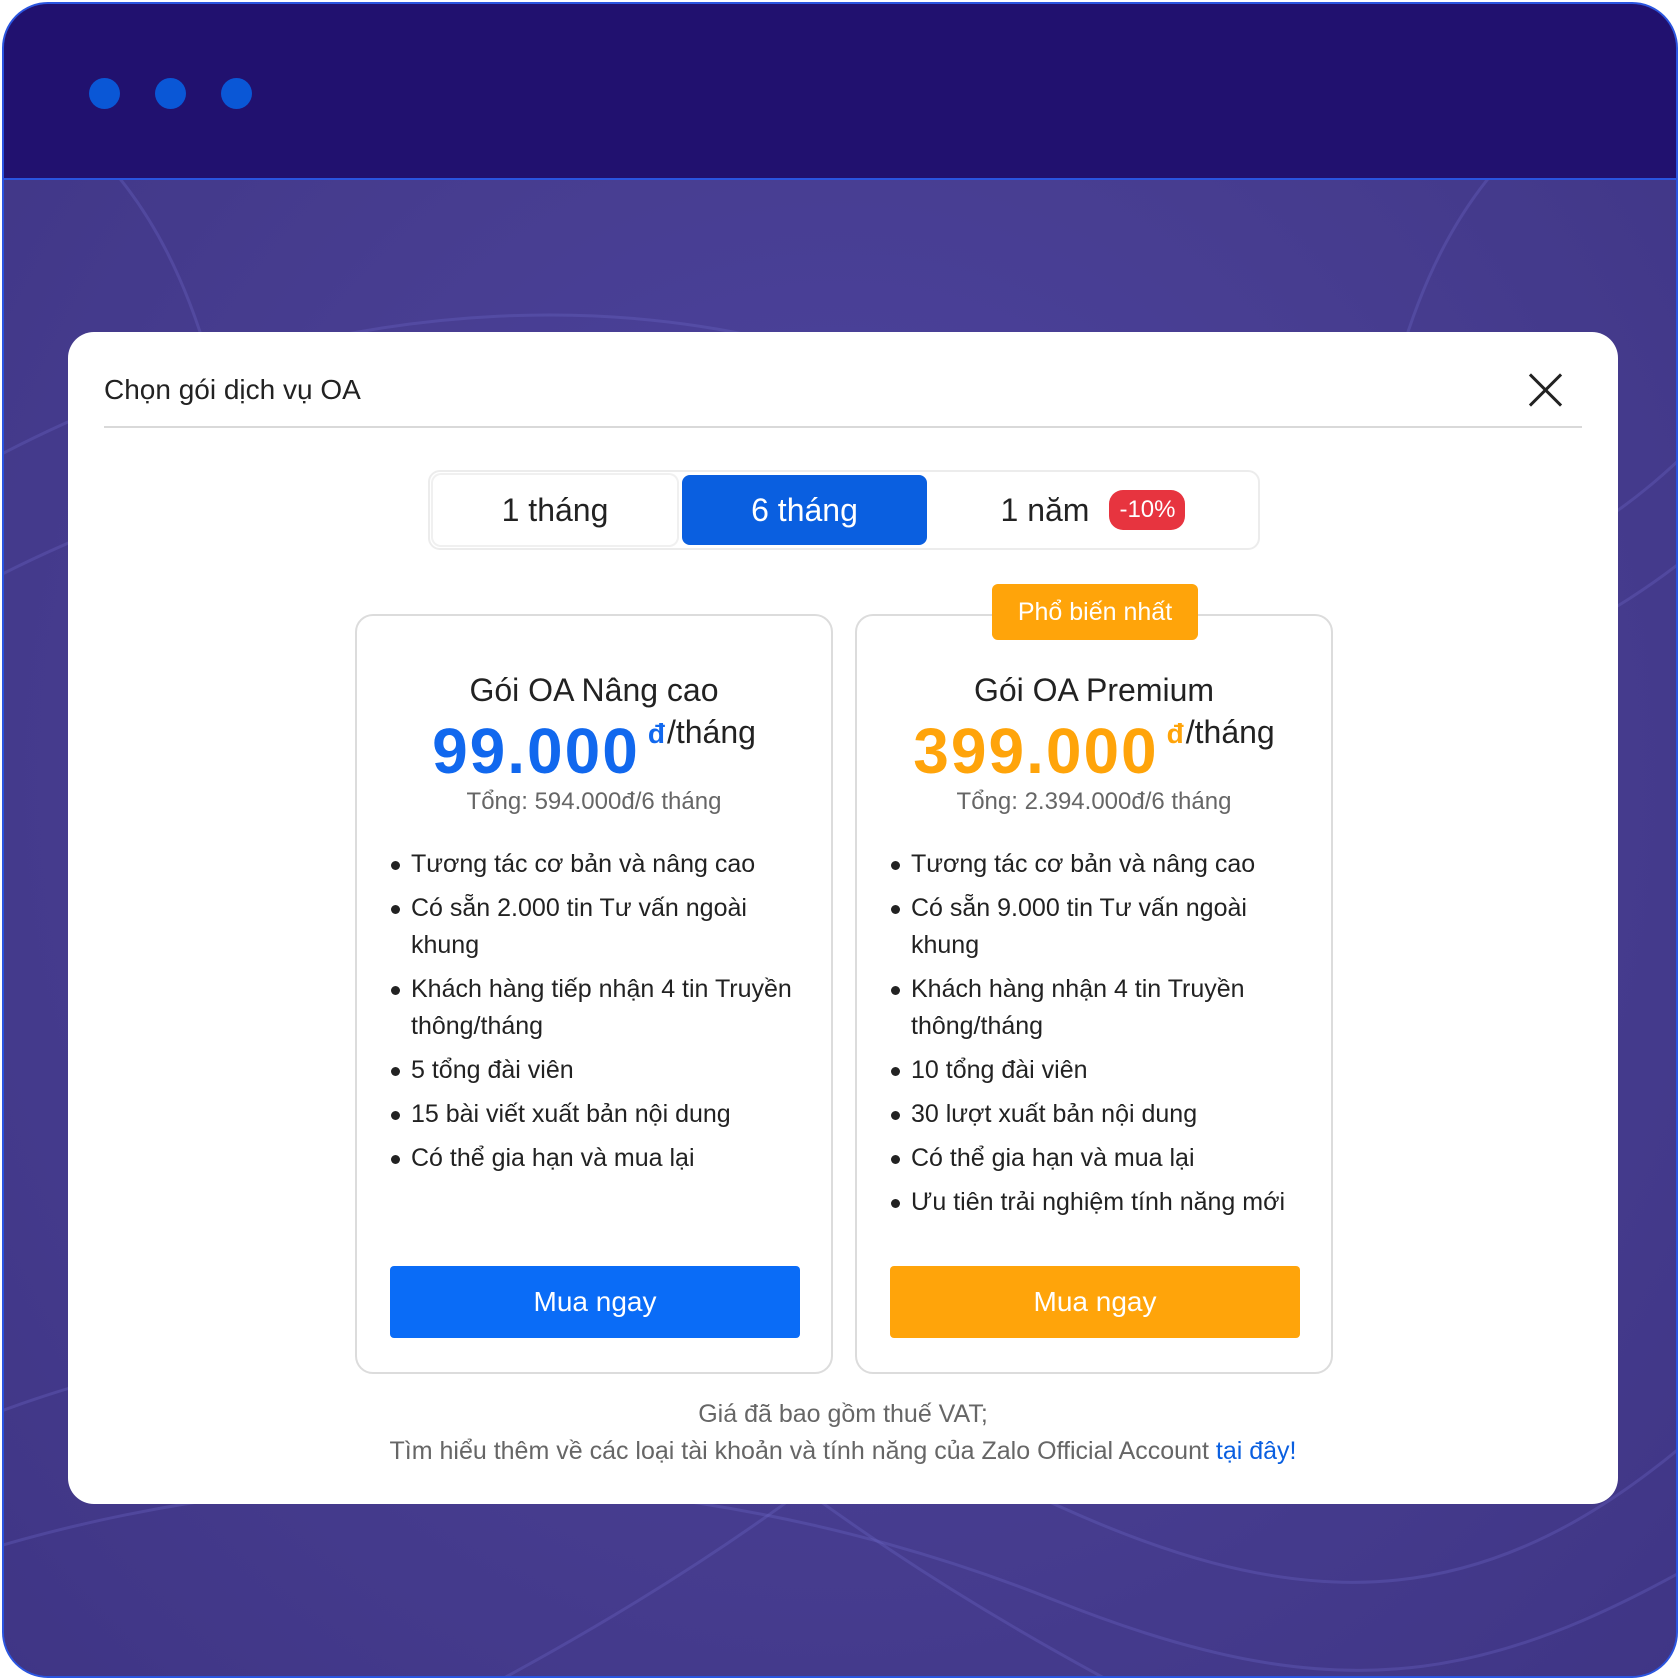  I want to click on billing-period-tabs: 1 tháng 6 tháng 1 năm -10%, so click(844, 510).